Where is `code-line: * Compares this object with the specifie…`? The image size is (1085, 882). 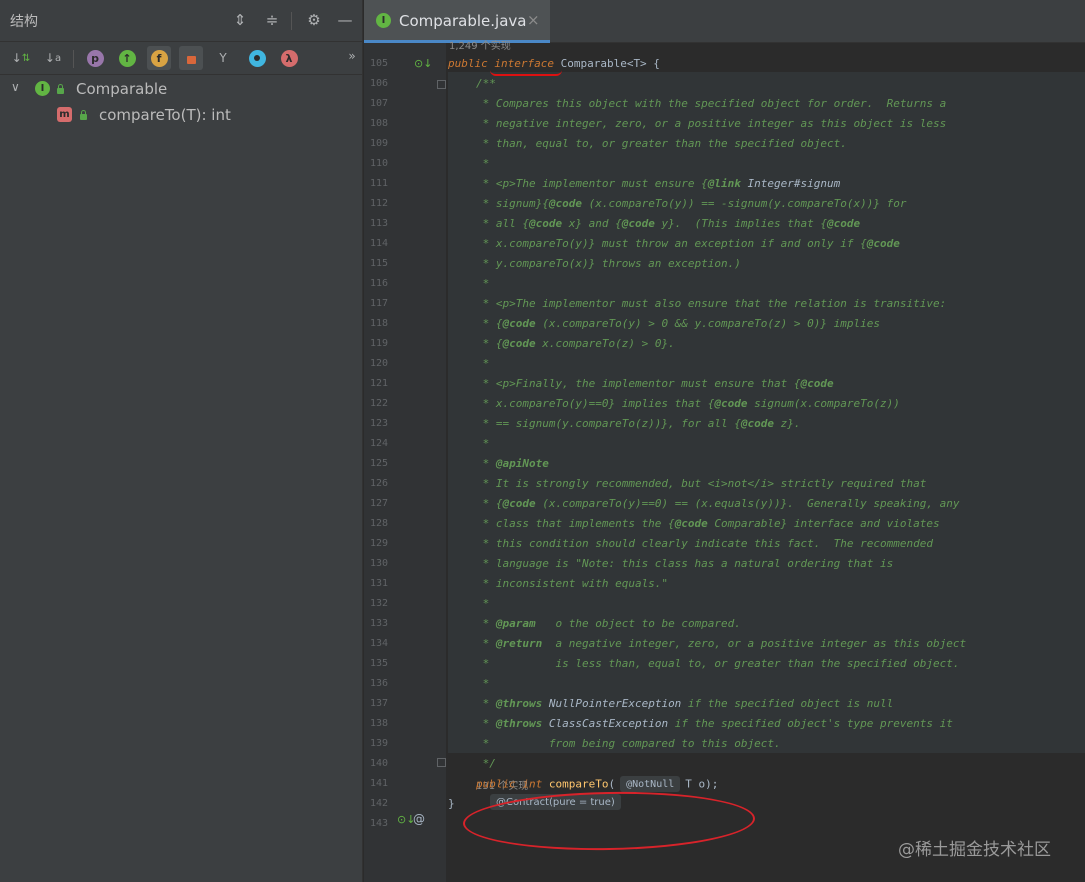
code-line: * Compares this object with the specifie… is located at coordinates (711, 103).